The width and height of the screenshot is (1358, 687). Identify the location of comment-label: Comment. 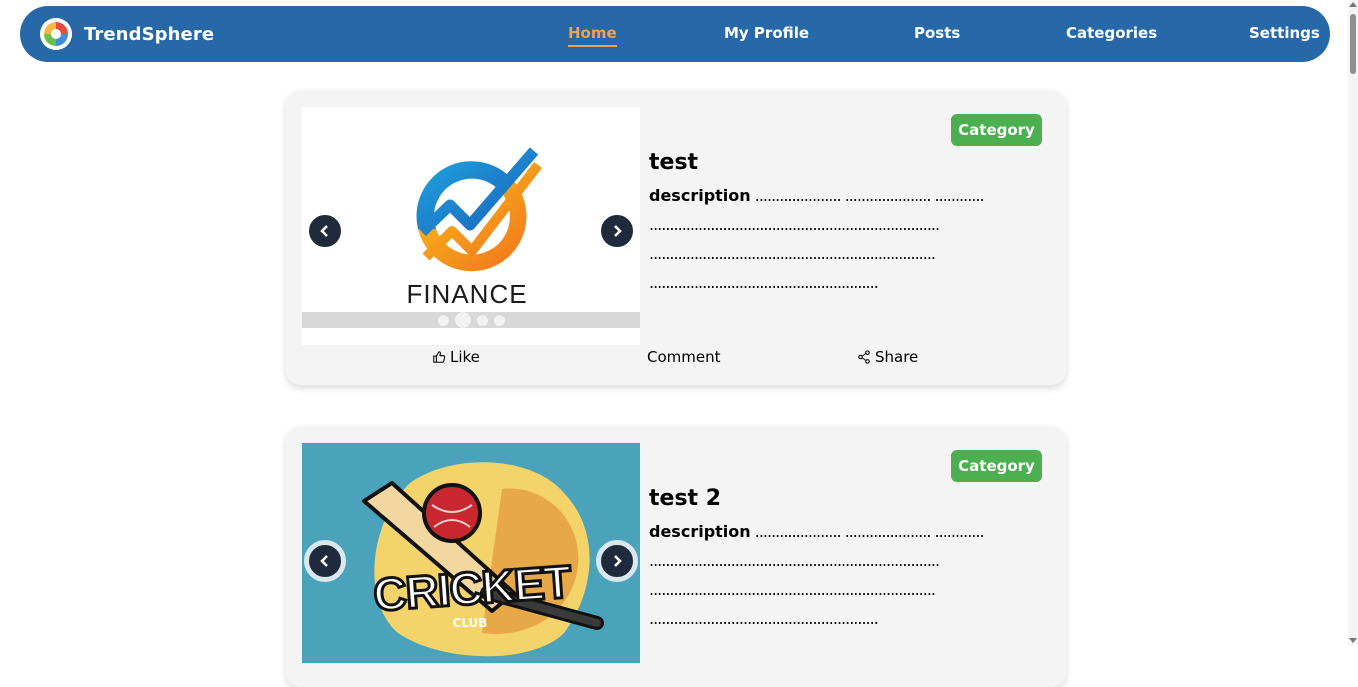
(684, 357).